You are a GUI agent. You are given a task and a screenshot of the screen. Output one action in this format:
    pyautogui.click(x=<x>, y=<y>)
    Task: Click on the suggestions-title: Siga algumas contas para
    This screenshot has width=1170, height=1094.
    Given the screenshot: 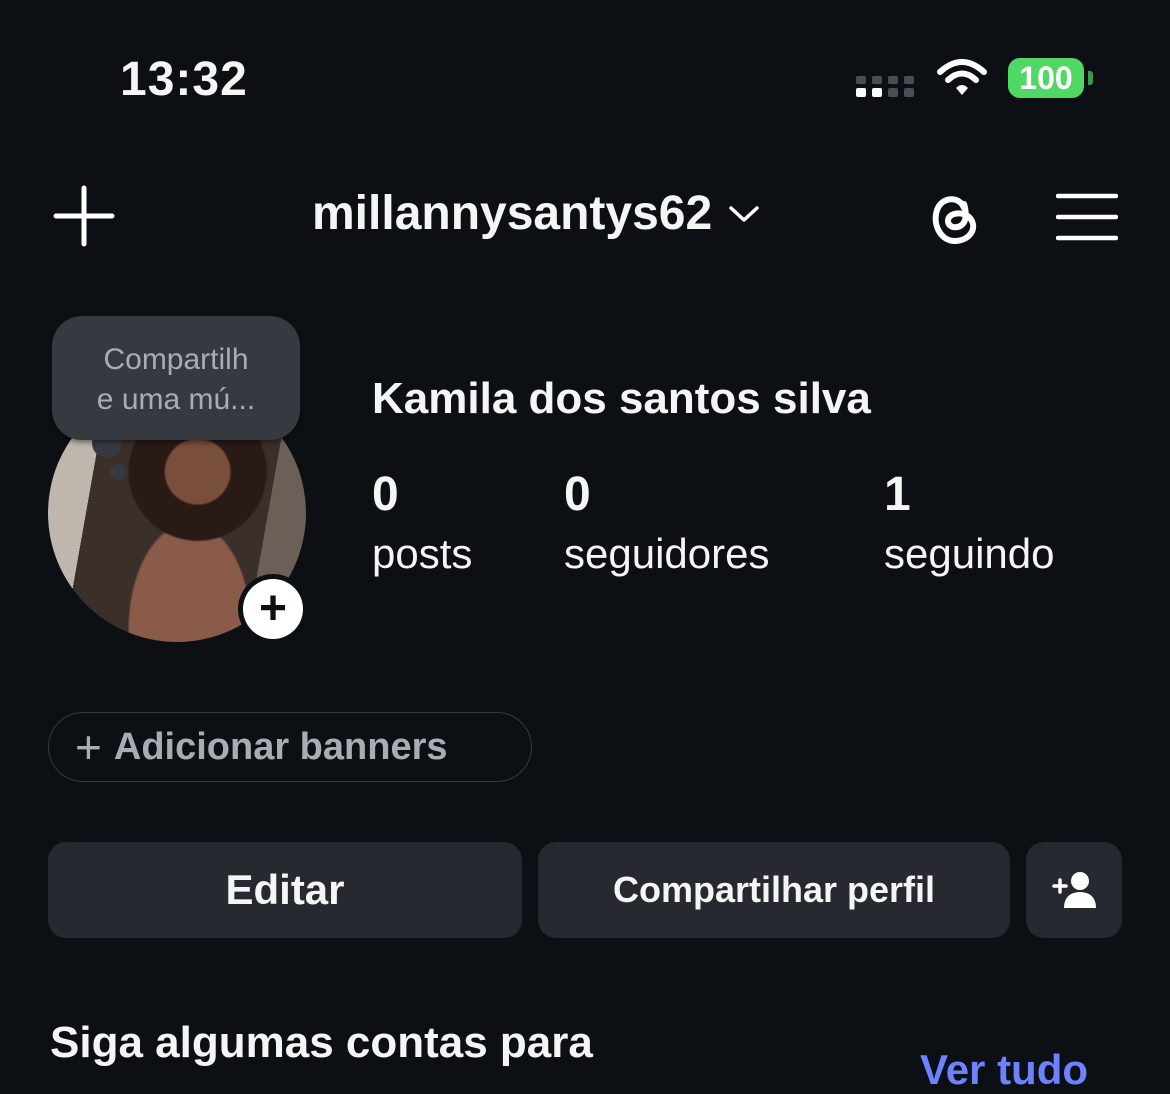 What is the action you would take?
    pyautogui.click(x=321, y=1042)
    